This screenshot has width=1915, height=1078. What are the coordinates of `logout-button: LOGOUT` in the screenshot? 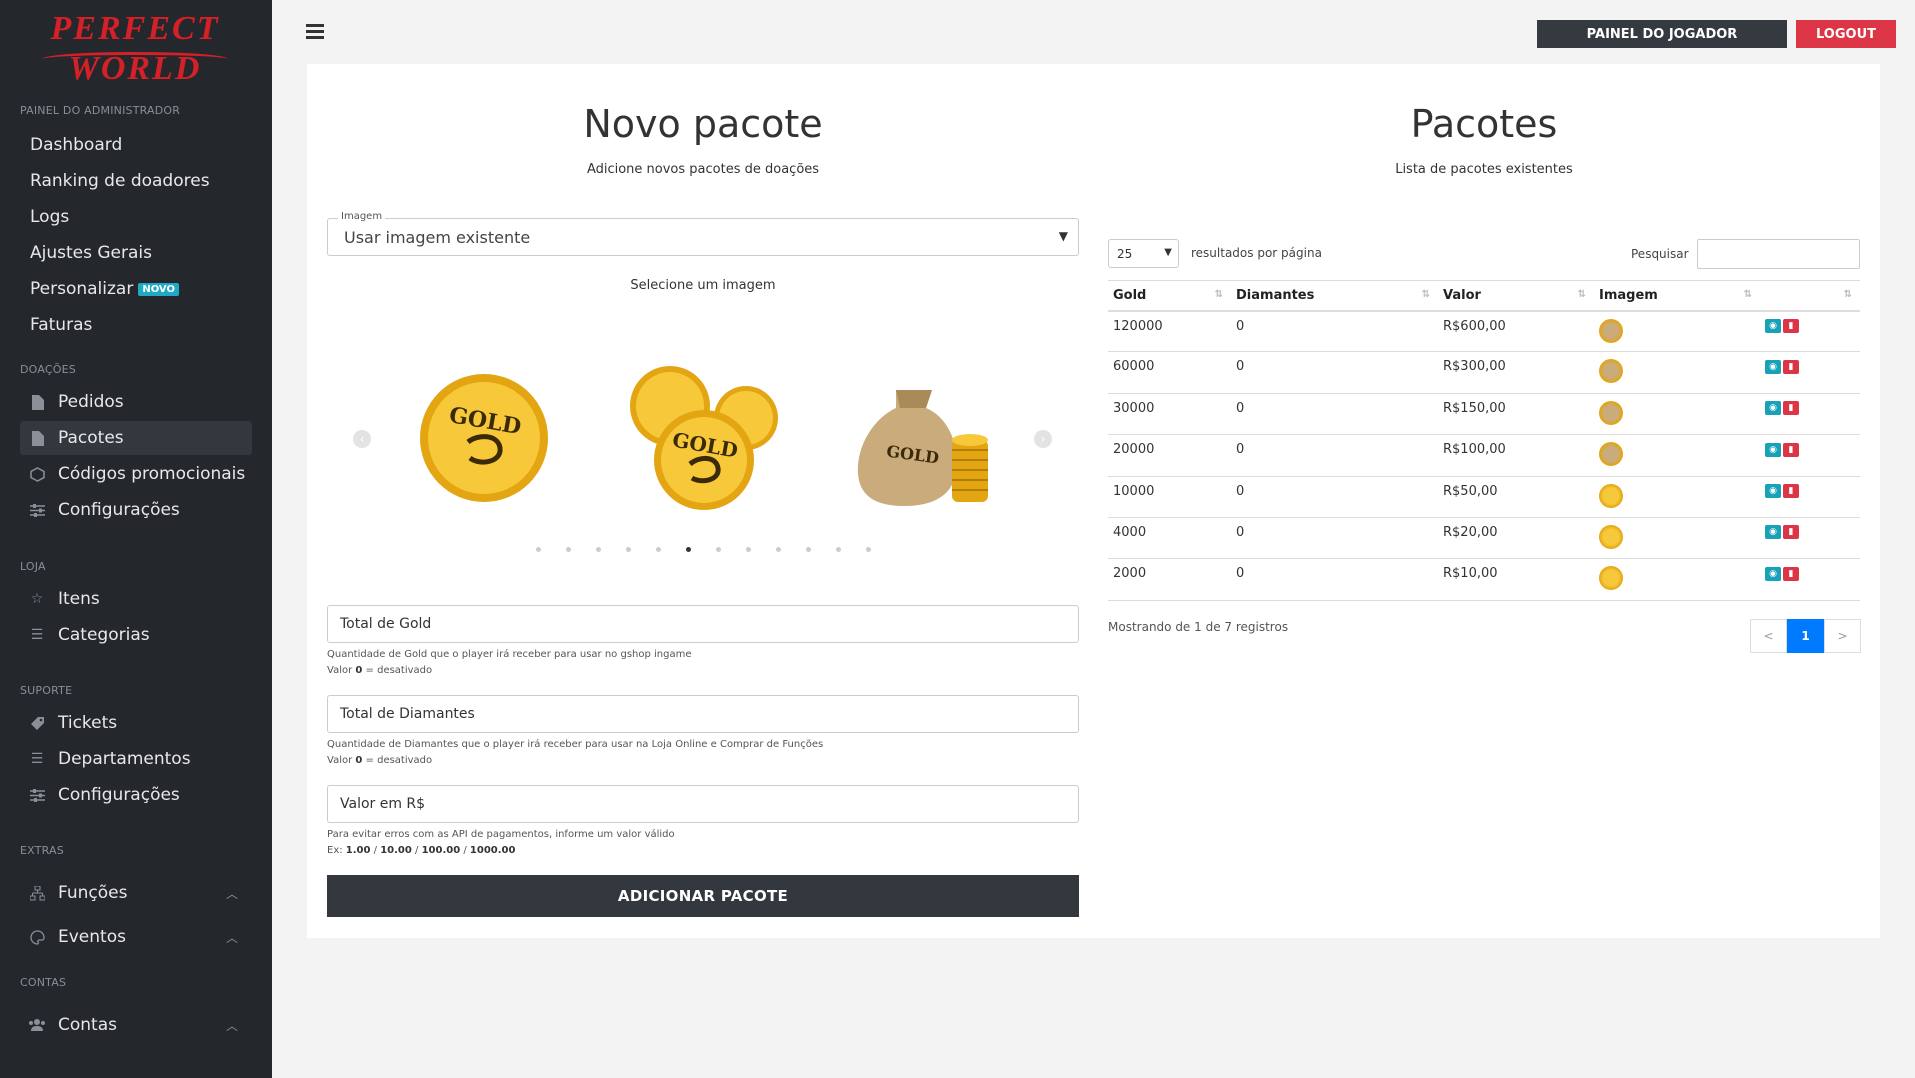 It's located at (1846, 34).